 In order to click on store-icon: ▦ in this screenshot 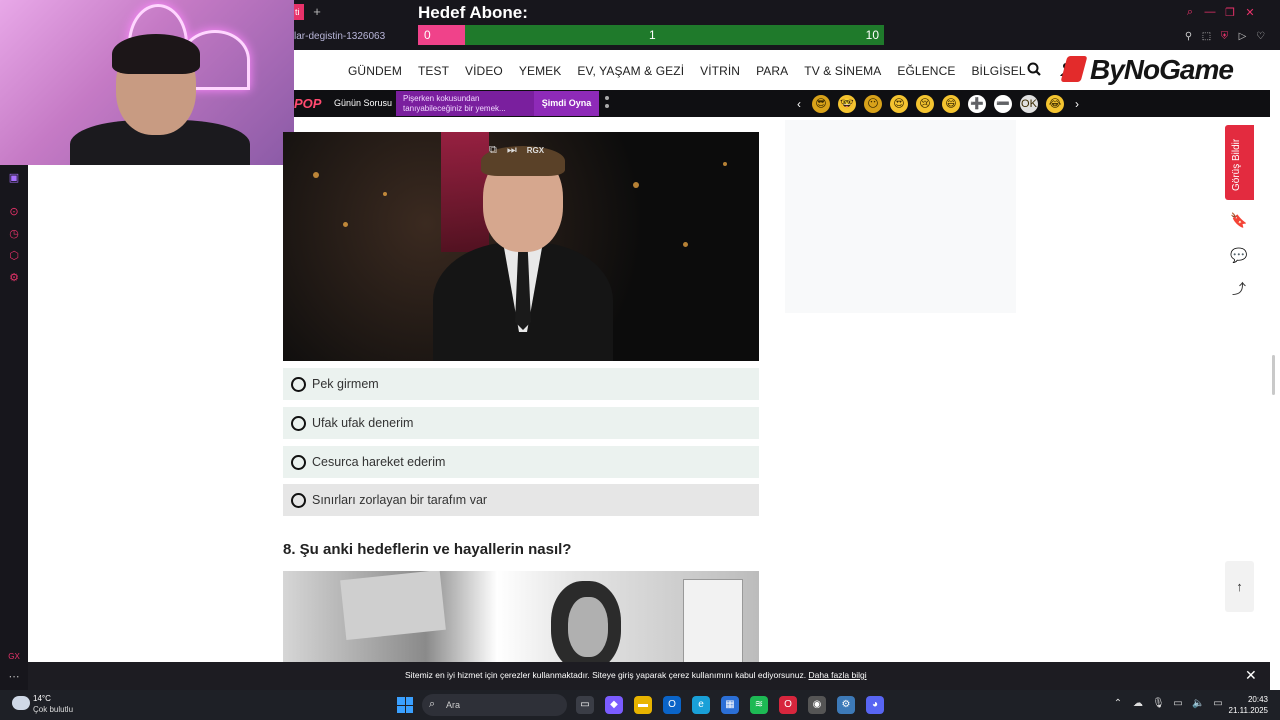, I will do `click(730, 705)`.